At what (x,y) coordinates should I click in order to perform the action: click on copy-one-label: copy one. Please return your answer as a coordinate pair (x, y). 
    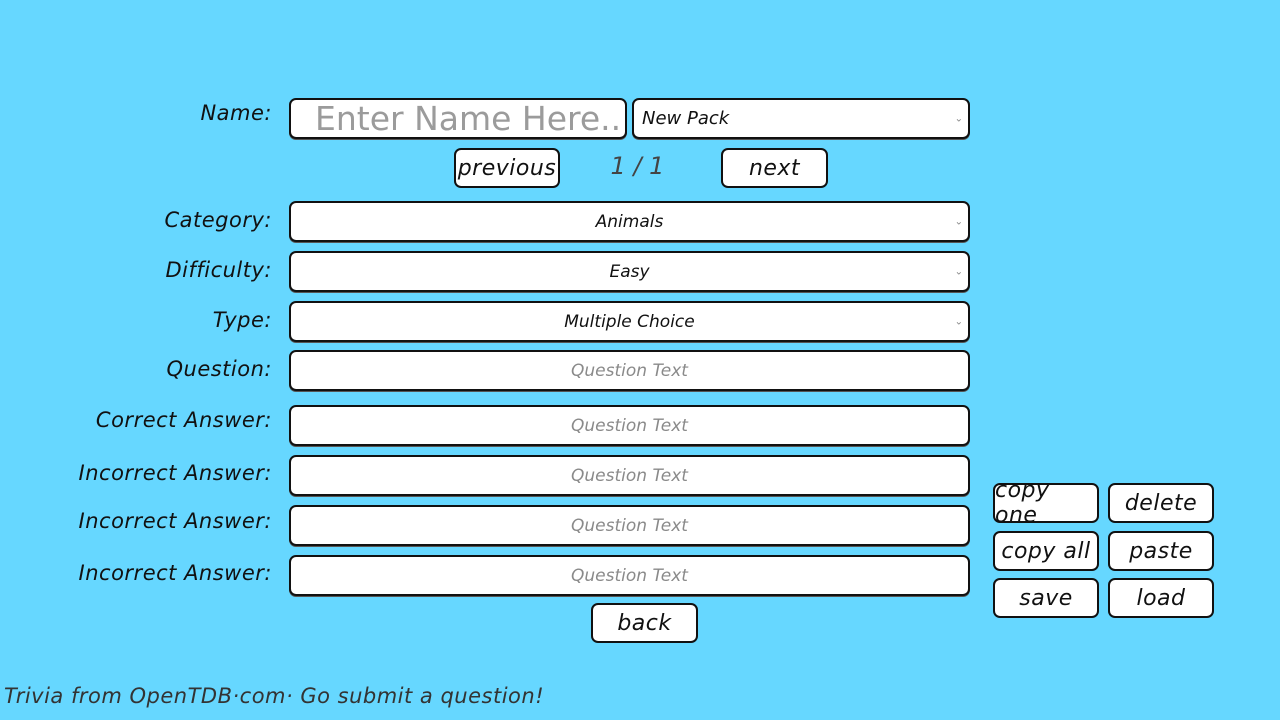
    Looking at the image, I should click on (1022, 503).